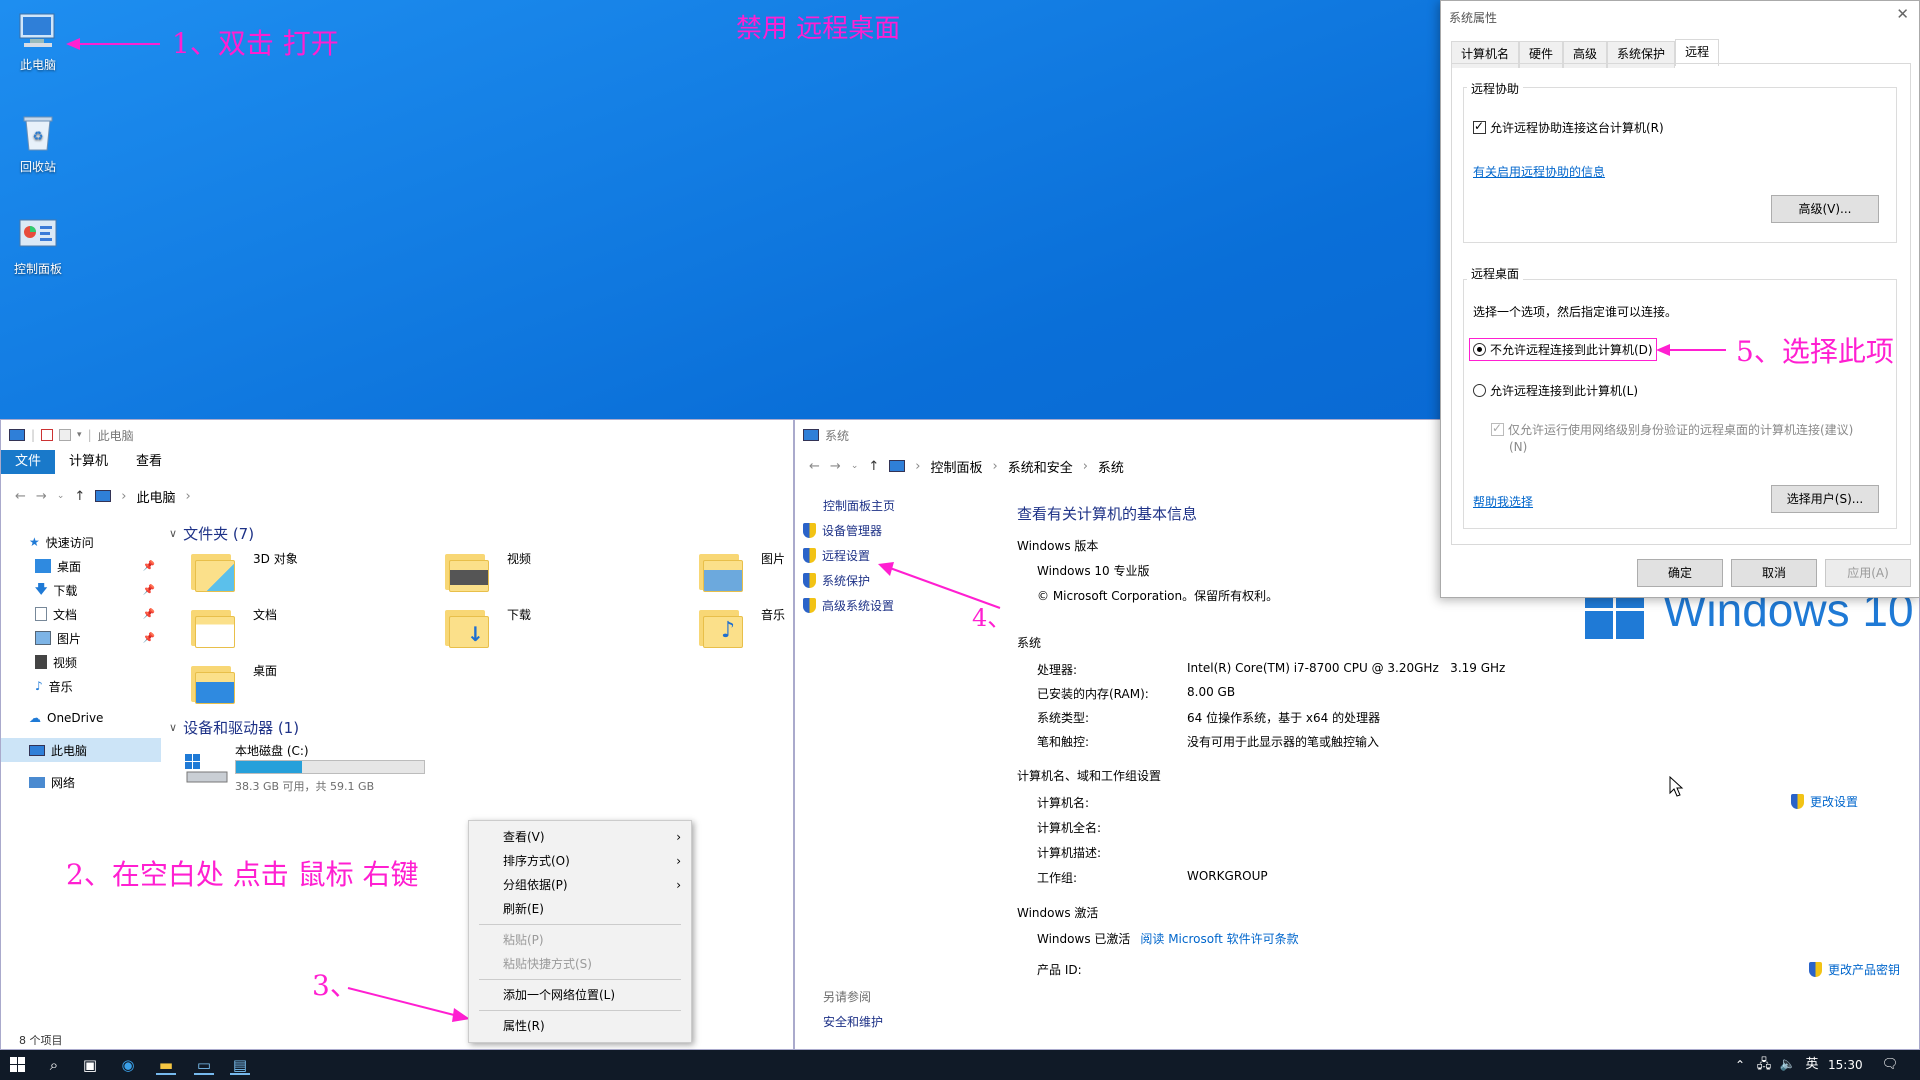  What do you see at coordinates (1680, 573) in the screenshot?
I see `ok-button: 确定` at bounding box center [1680, 573].